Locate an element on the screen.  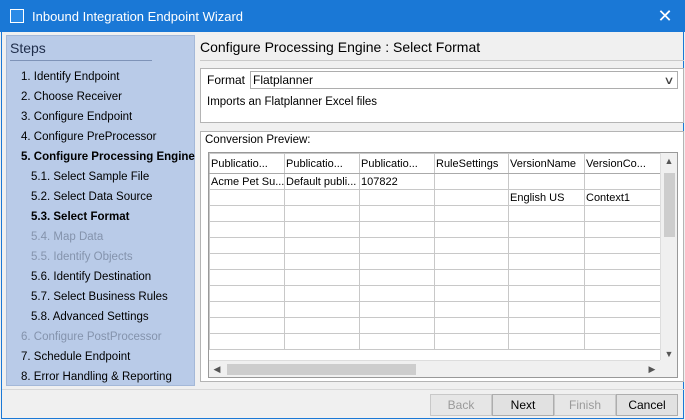
step-item: 5.3. Select Format is located at coordinates (80, 217).